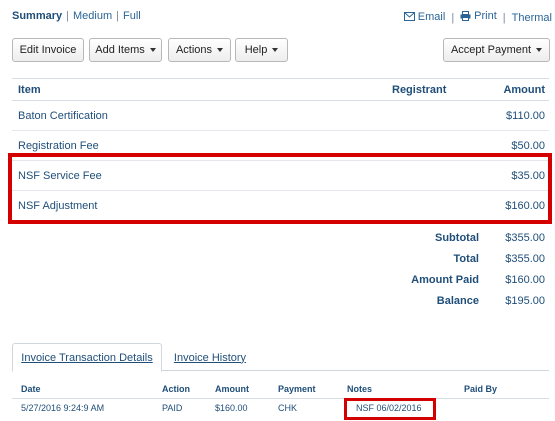 The width and height of the screenshot is (555, 421). Describe the element at coordinates (63, 408) in the screenshot. I see `transaction-date: 5/27/2016 9:24:9 AM` at that location.